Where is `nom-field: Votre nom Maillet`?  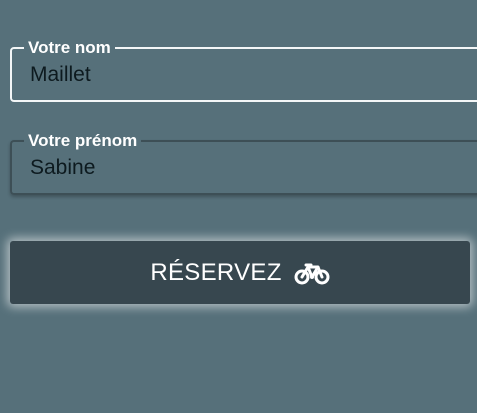 nom-field: Votre nom Maillet is located at coordinates (243, 70).